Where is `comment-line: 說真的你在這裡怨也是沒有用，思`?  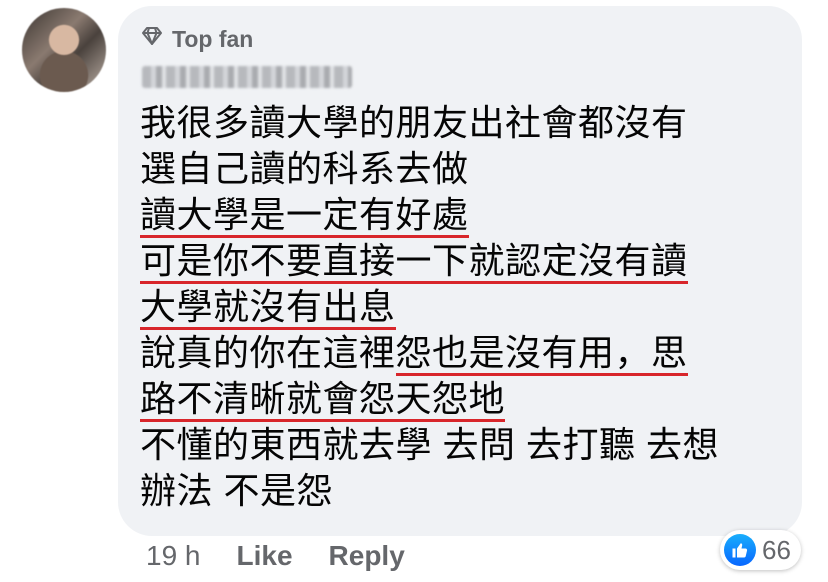
comment-line: 說真的你在這裡怨也是沒有用，思 is located at coordinates (470, 353).